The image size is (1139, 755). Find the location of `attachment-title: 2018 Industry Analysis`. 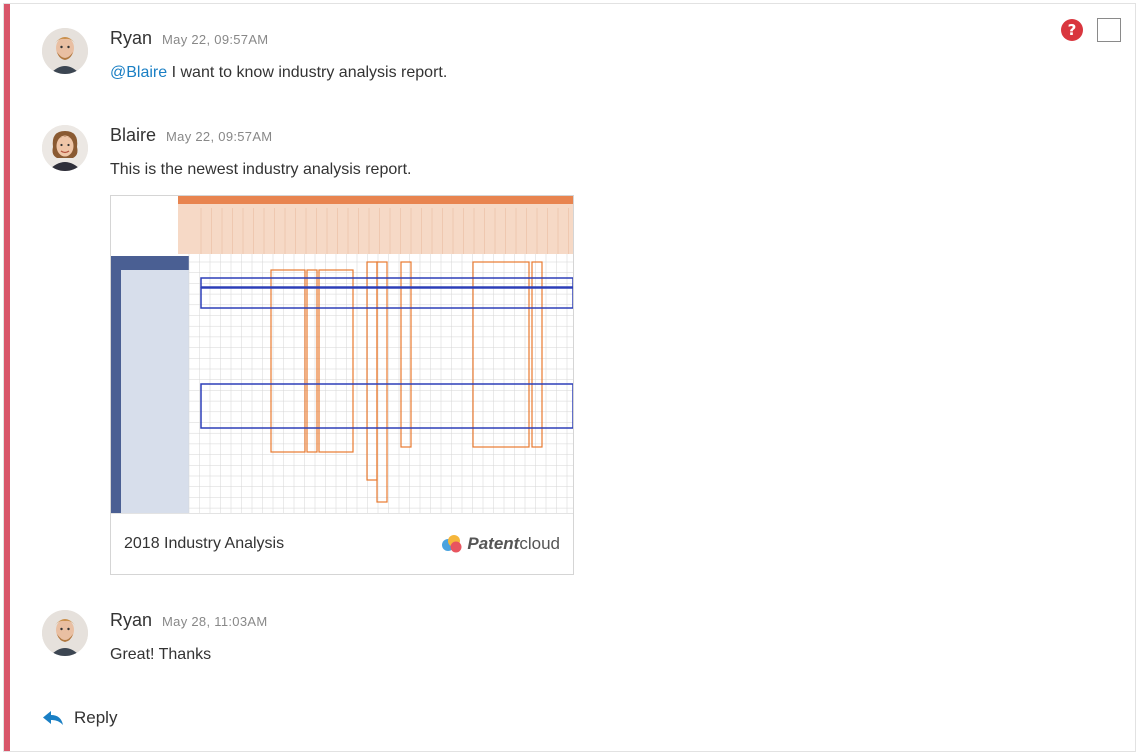

attachment-title: 2018 Industry Analysis is located at coordinates (204, 543).